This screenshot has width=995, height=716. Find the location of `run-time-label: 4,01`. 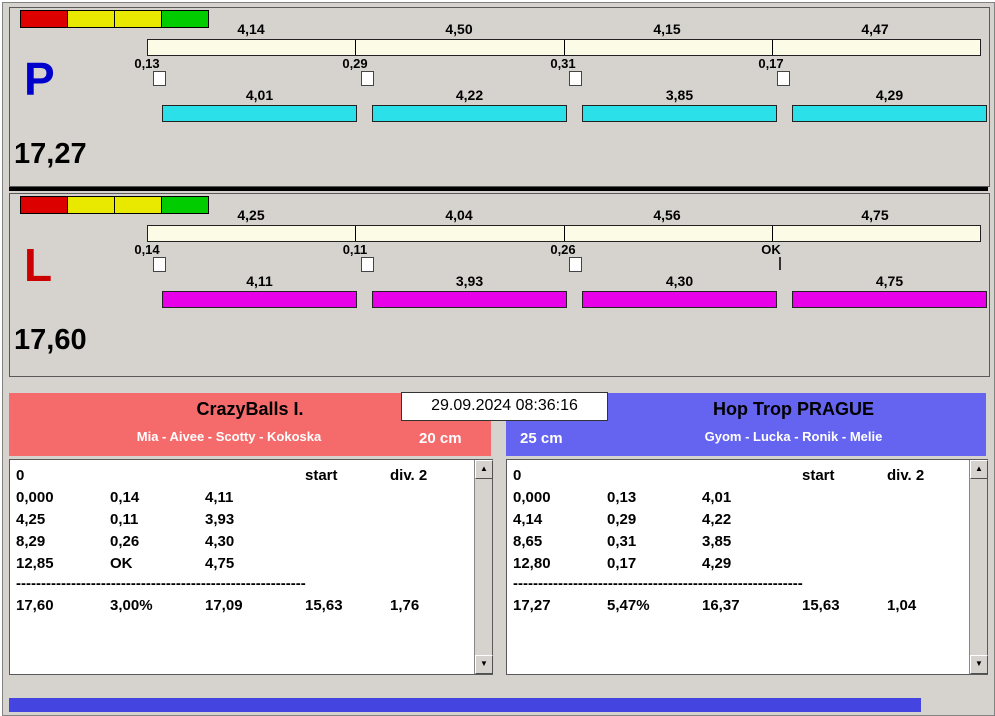

run-time-label: 4,01 is located at coordinates (259, 95).